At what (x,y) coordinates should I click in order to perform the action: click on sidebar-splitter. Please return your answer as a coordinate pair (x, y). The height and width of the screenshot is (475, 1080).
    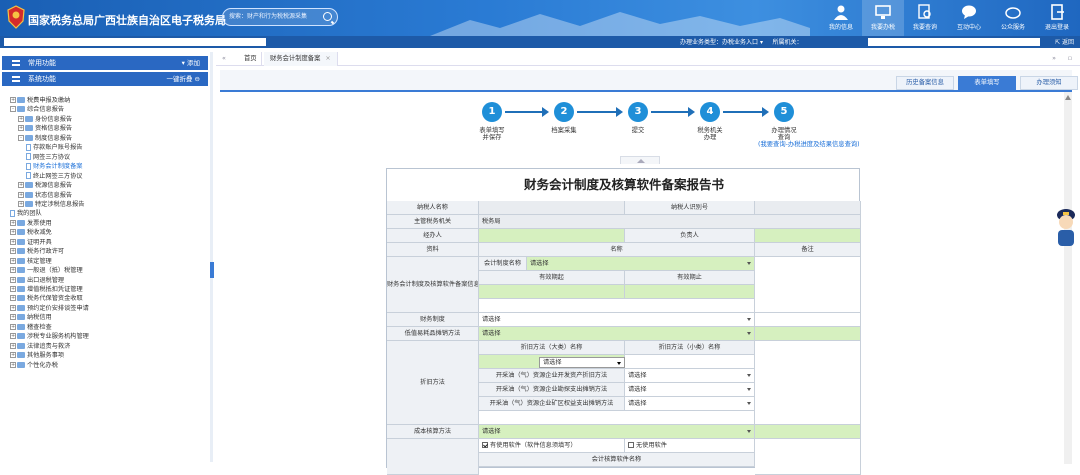
    Looking at the image, I should click on (211, 257).